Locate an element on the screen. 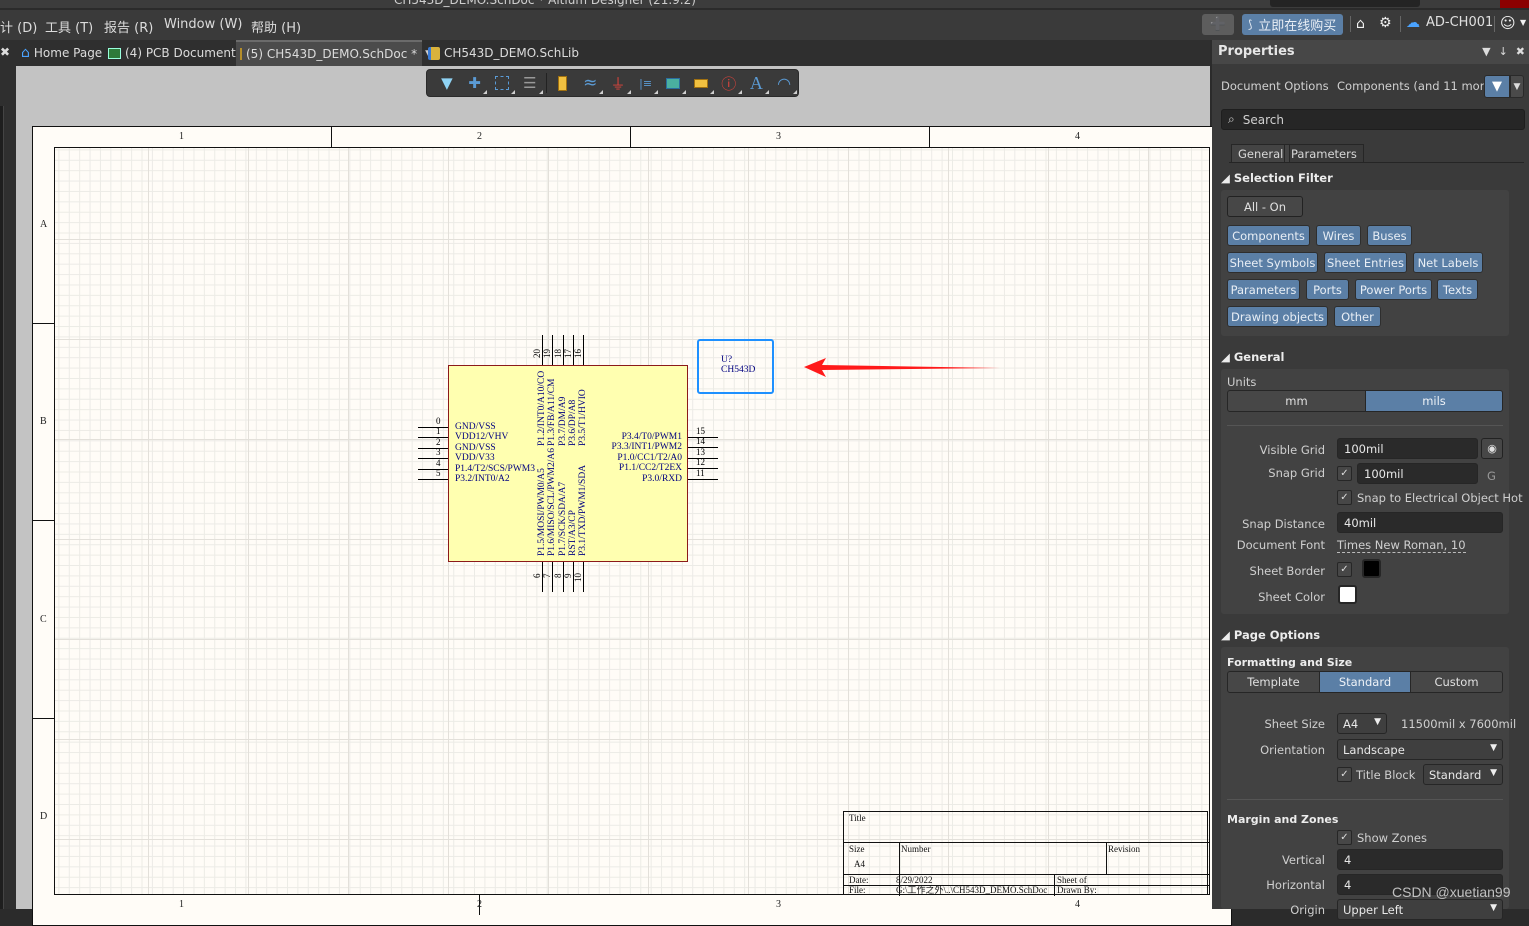  snap-grid-input: 100mil is located at coordinates (1417, 473).